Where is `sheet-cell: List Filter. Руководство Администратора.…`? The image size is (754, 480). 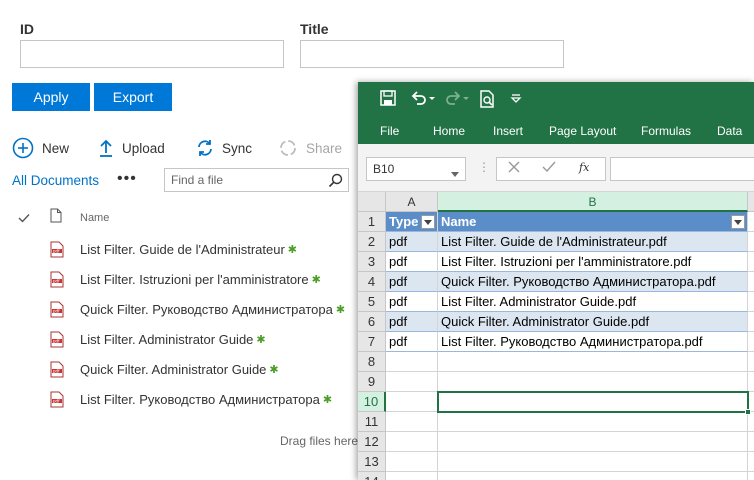
sheet-cell: List Filter. Руководство Администратора.… is located at coordinates (593, 342).